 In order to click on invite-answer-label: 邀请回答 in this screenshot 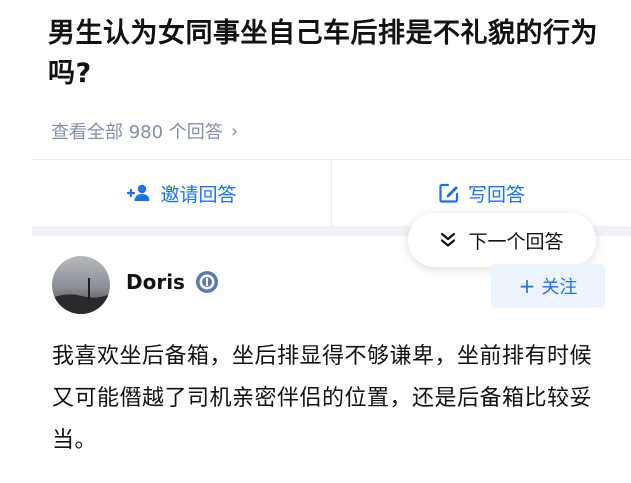, I will do `click(198, 194)`.